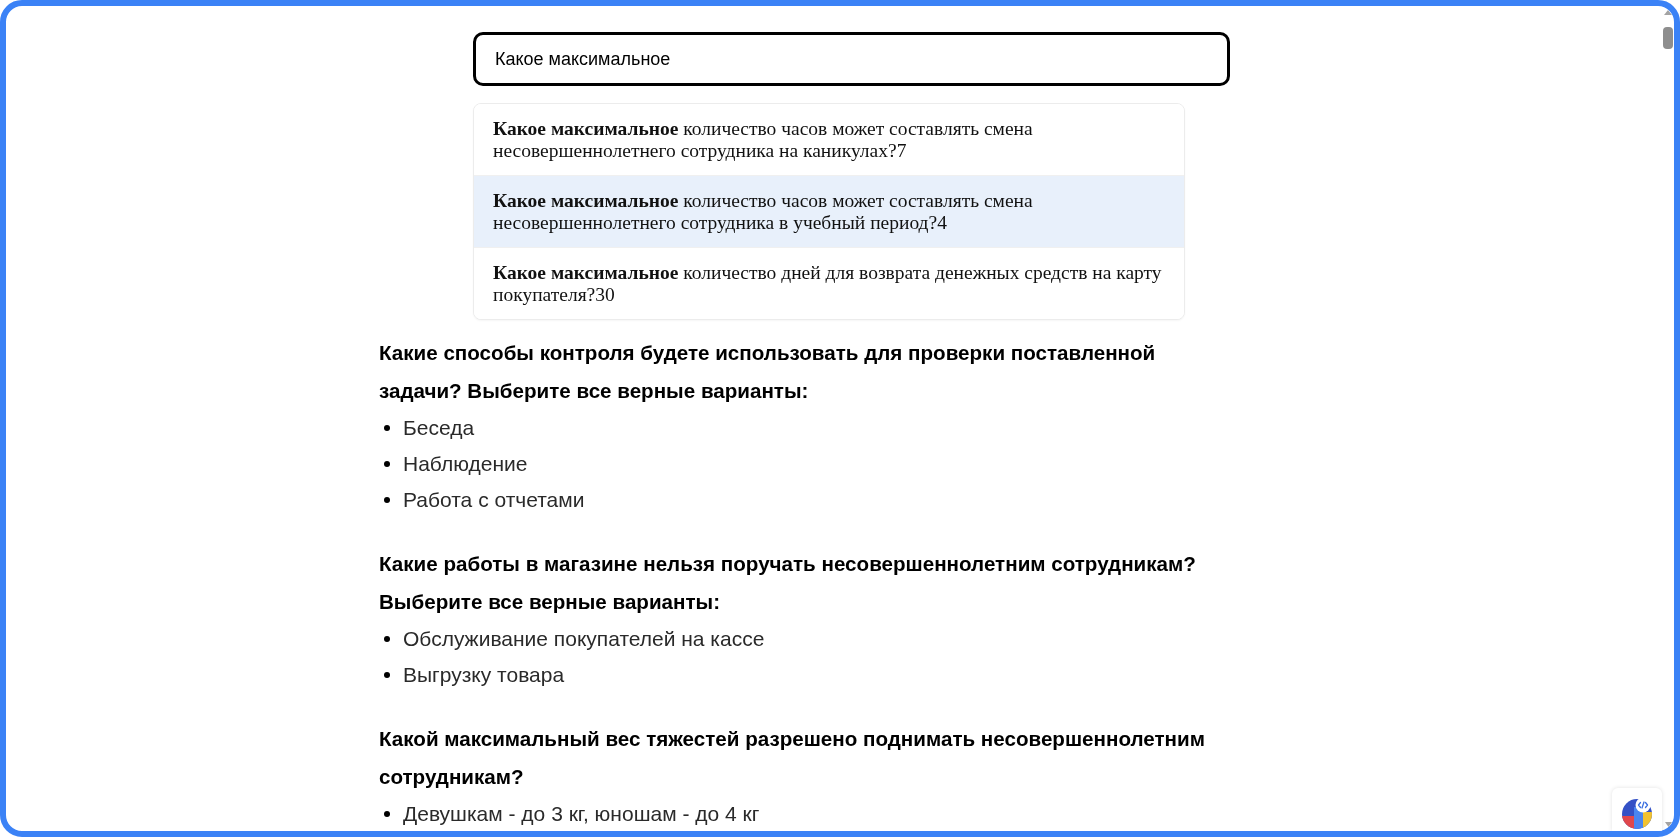 The image size is (1680, 837). Describe the element at coordinates (465, 464) in the screenshot. I see `answer-text: Наблюдение` at that location.